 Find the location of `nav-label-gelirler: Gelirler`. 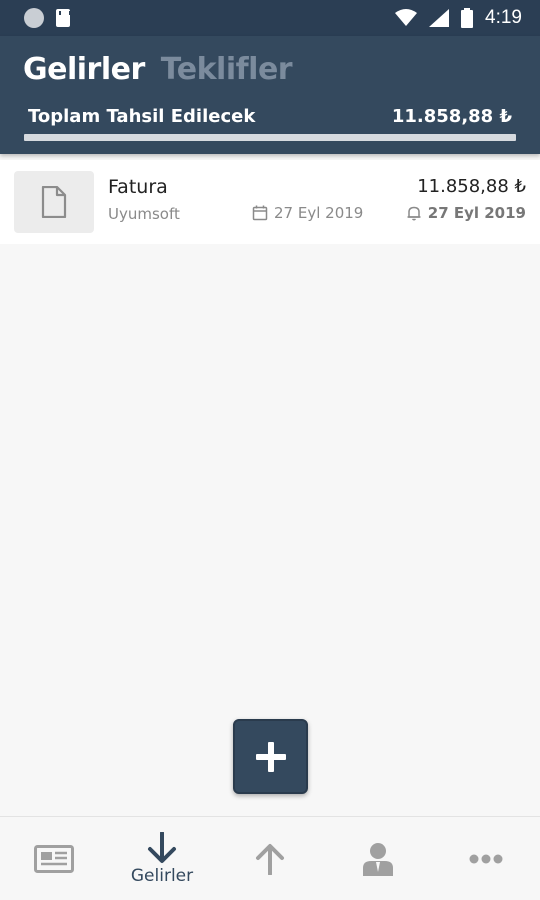

nav-label-gelirler: Gelirler is located at coordinates (162, 875).